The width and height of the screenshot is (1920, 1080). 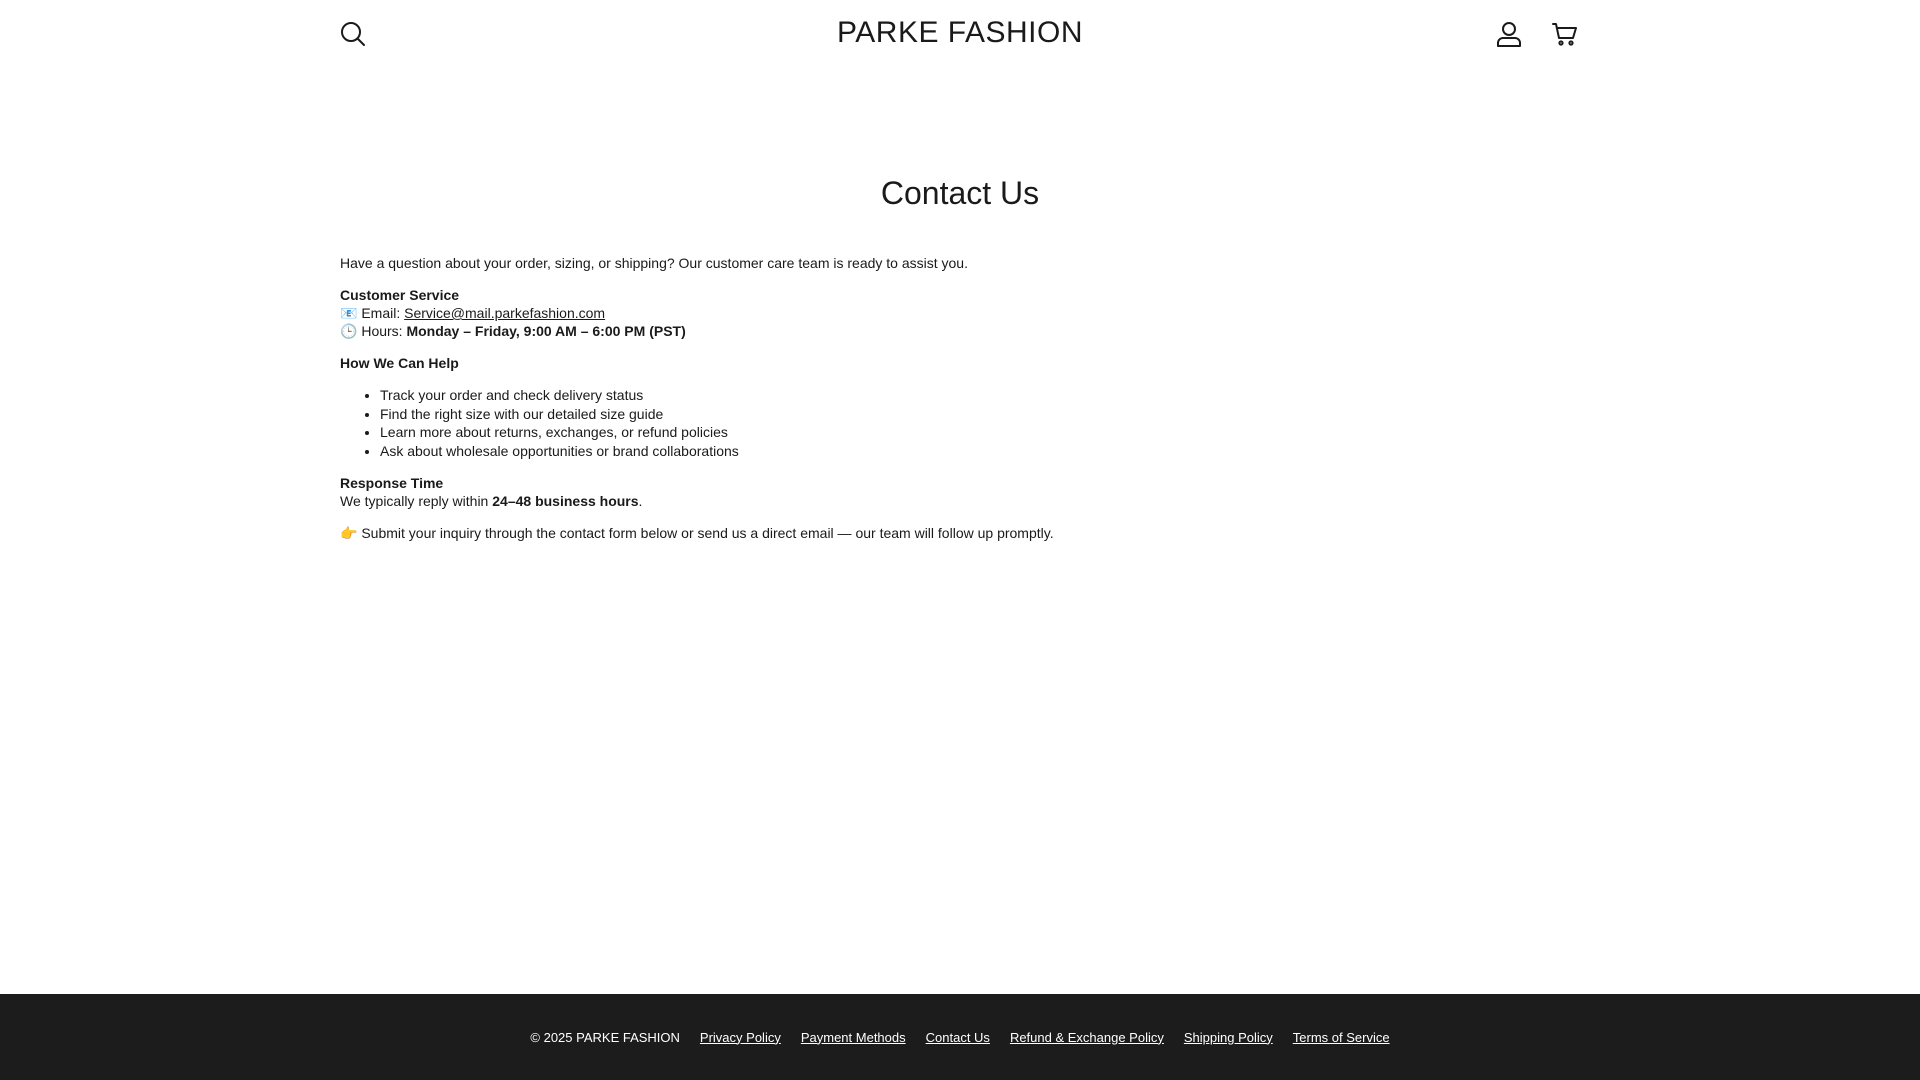 I want to click on footer-link-contact-us: Contact Us, so click(x=958, y=1037).